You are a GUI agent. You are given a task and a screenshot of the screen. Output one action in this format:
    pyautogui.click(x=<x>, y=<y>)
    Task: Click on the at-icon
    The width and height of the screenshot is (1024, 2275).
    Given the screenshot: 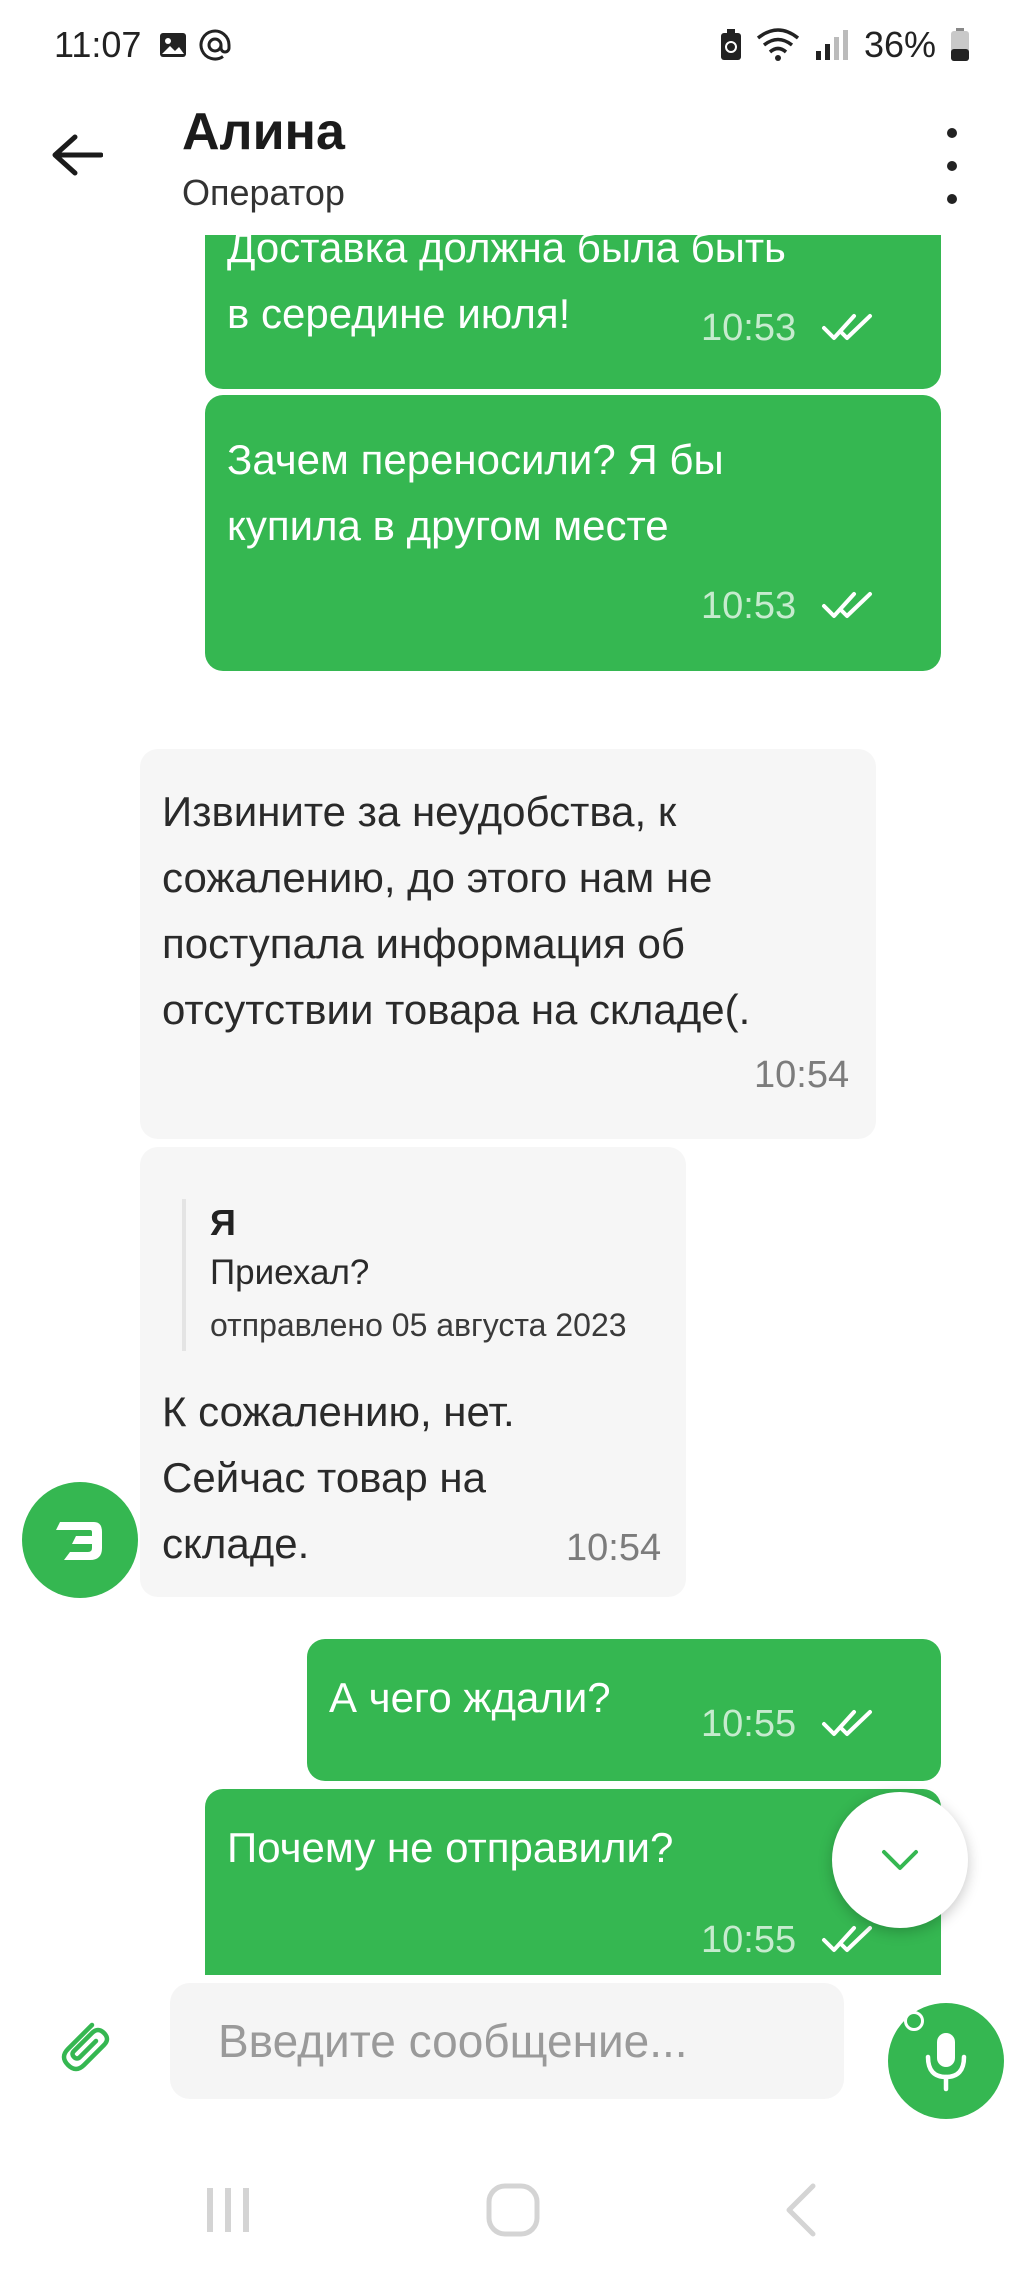 What is the action you would take?
    pyautogui.click(x=215, y=45)
    